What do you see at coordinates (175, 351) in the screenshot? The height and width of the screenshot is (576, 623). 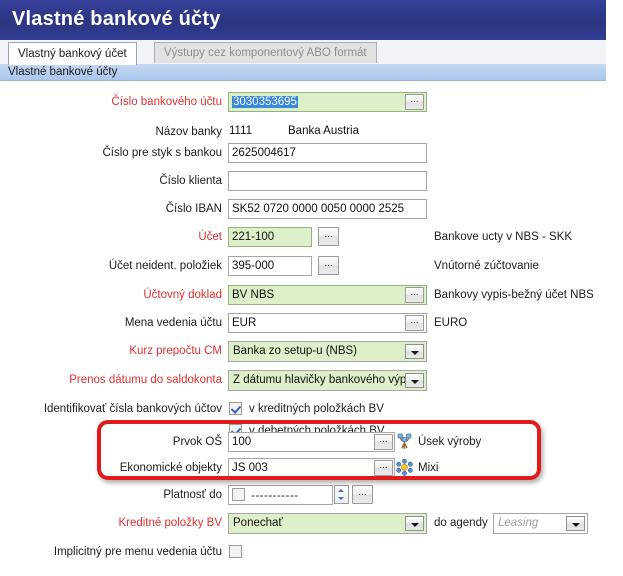 I see `label-exchange-rate: Kurz prepočtu CM` at bounding box center [175, 351].